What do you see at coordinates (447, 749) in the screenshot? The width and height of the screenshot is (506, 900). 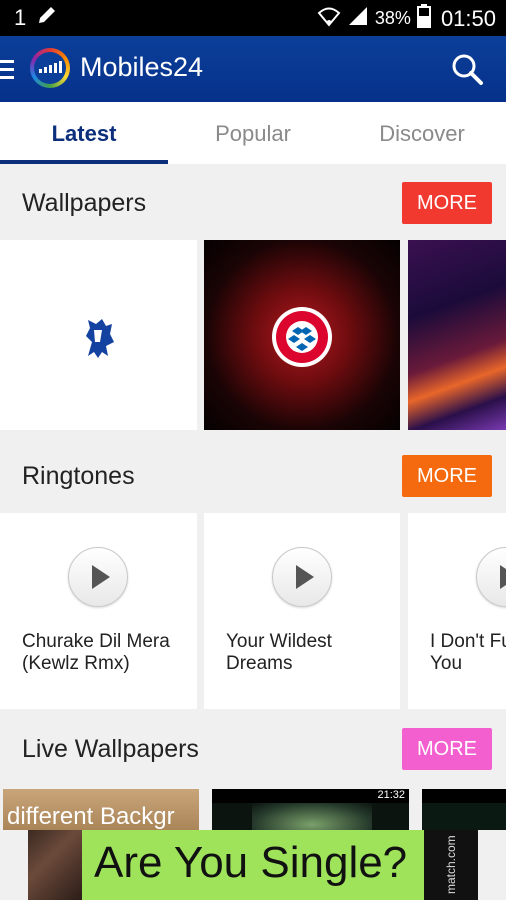 I see `live-wallpapers-more-button: MORE` at bounding box center [447, 749].